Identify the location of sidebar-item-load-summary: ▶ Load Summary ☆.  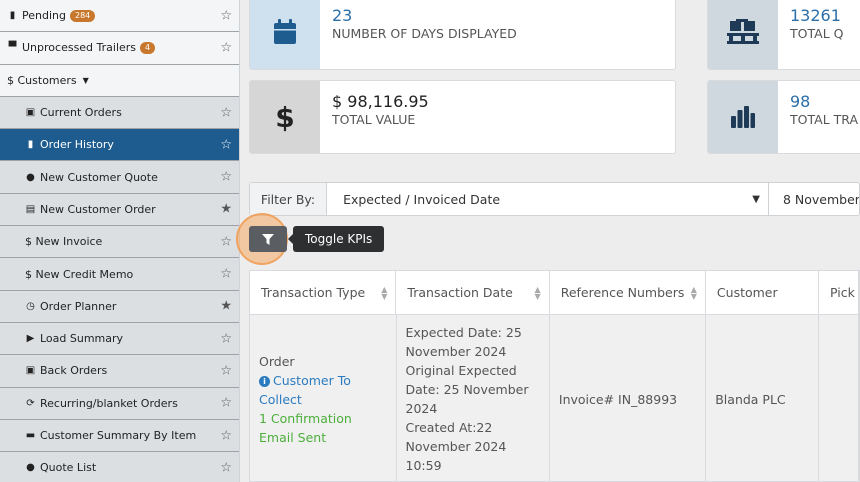
(119, 339).